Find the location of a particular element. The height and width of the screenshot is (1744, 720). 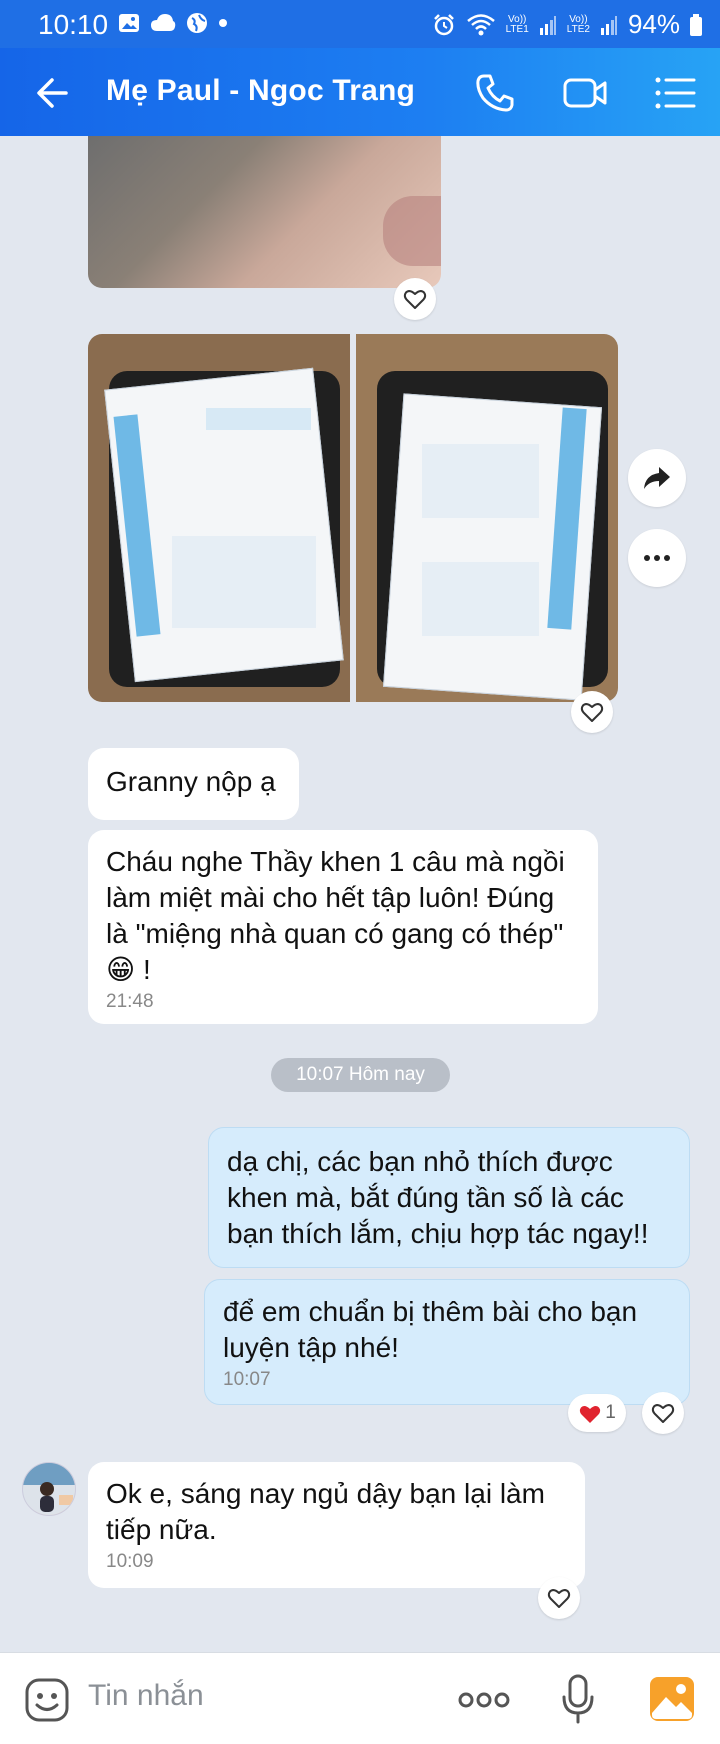

photo-face-detail is located at coordinates (412, 231).